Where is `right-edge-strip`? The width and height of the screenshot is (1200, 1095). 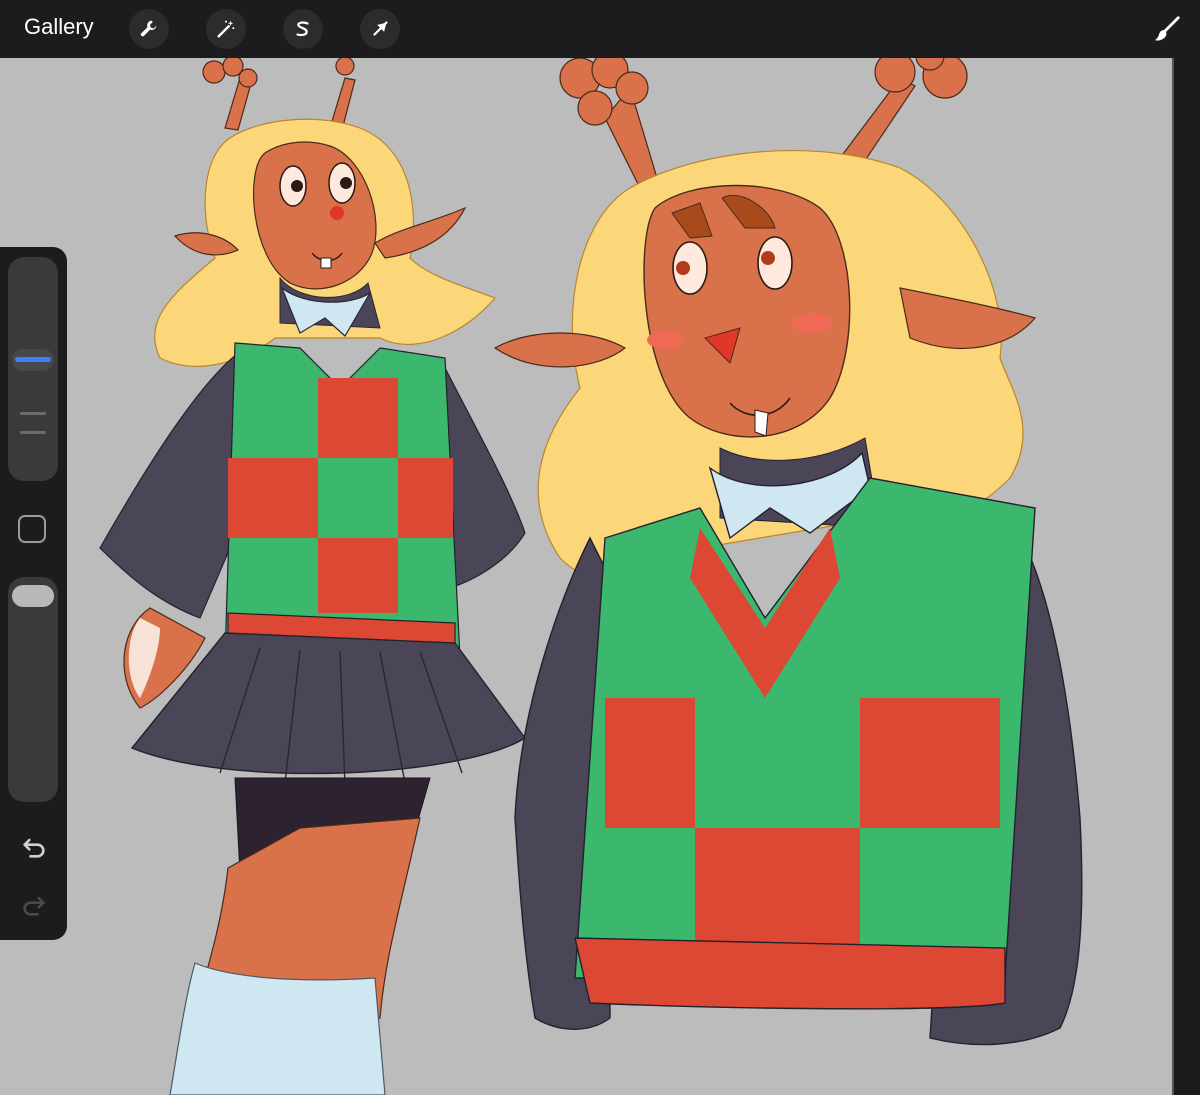
right-edge-strip is located at coordinates (1186, 576).